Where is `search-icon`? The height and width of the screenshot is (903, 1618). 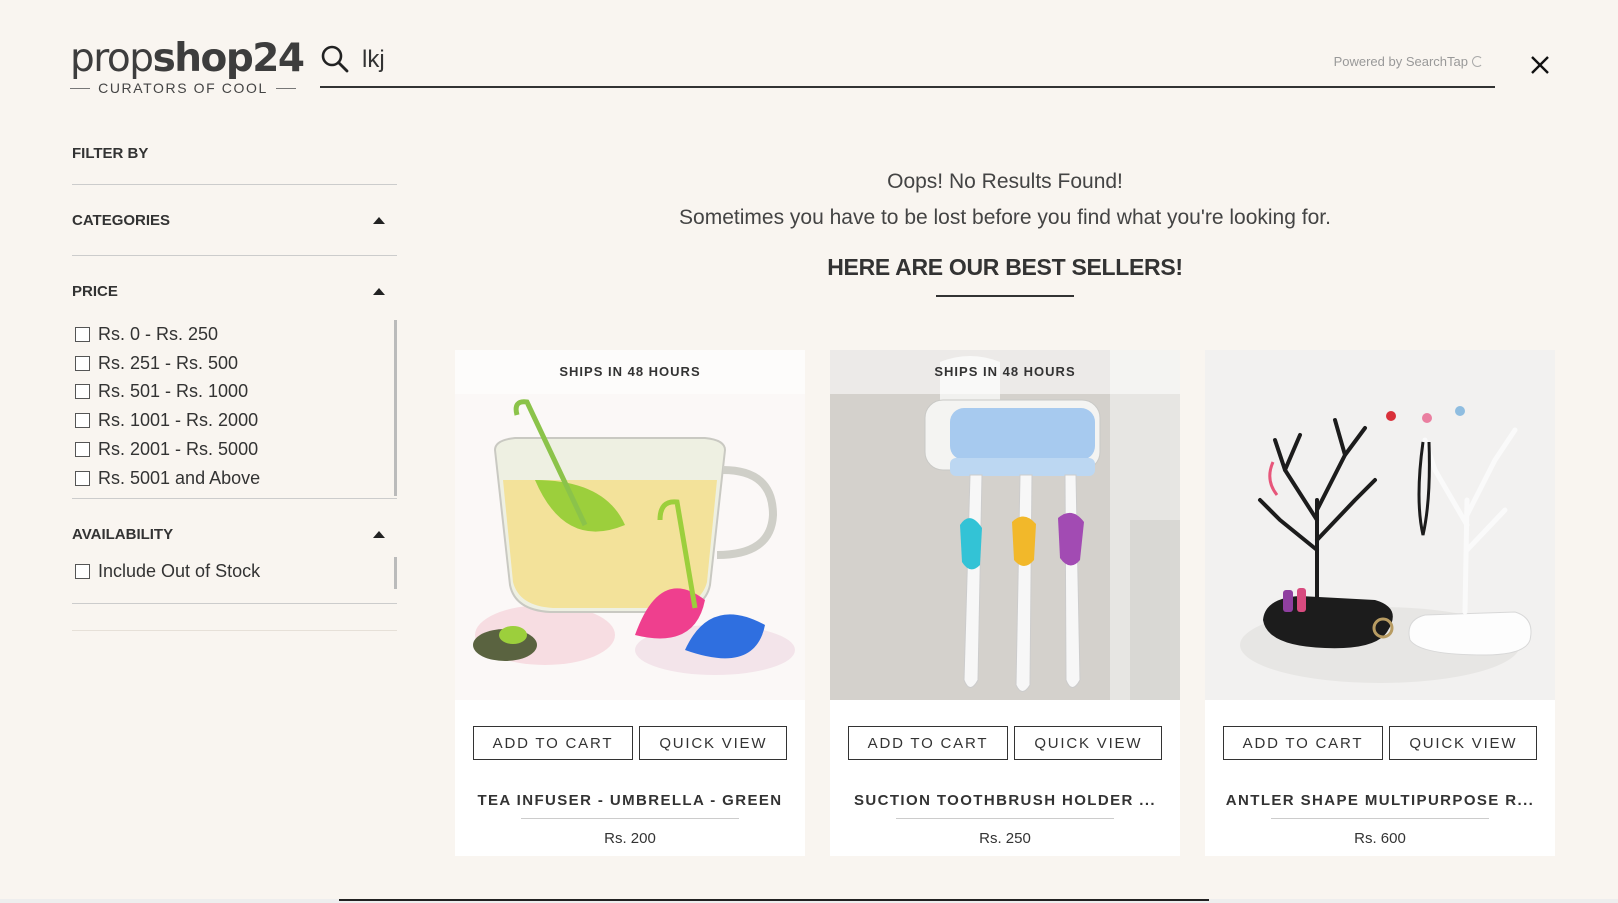
search-icon is located at coordinates (335, 59).